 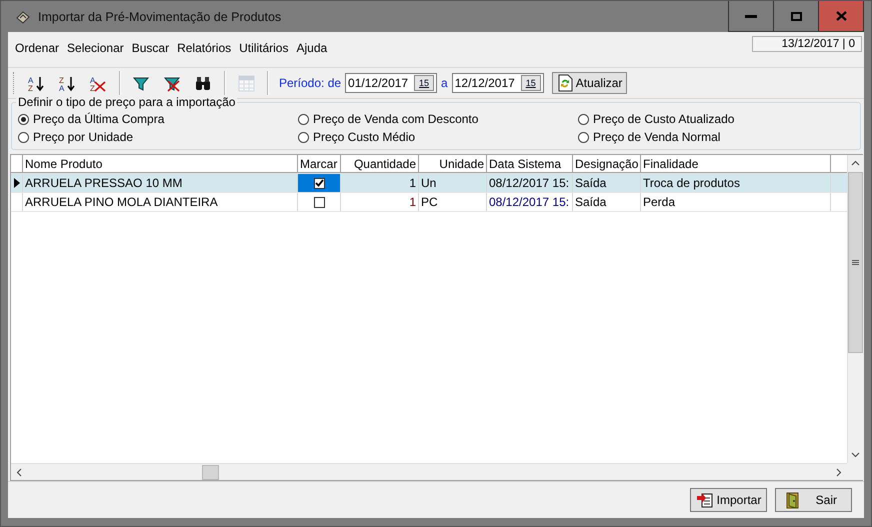 I want to click on radio-label: Preço de Venda com Desconto, so click(x=395, y=119).